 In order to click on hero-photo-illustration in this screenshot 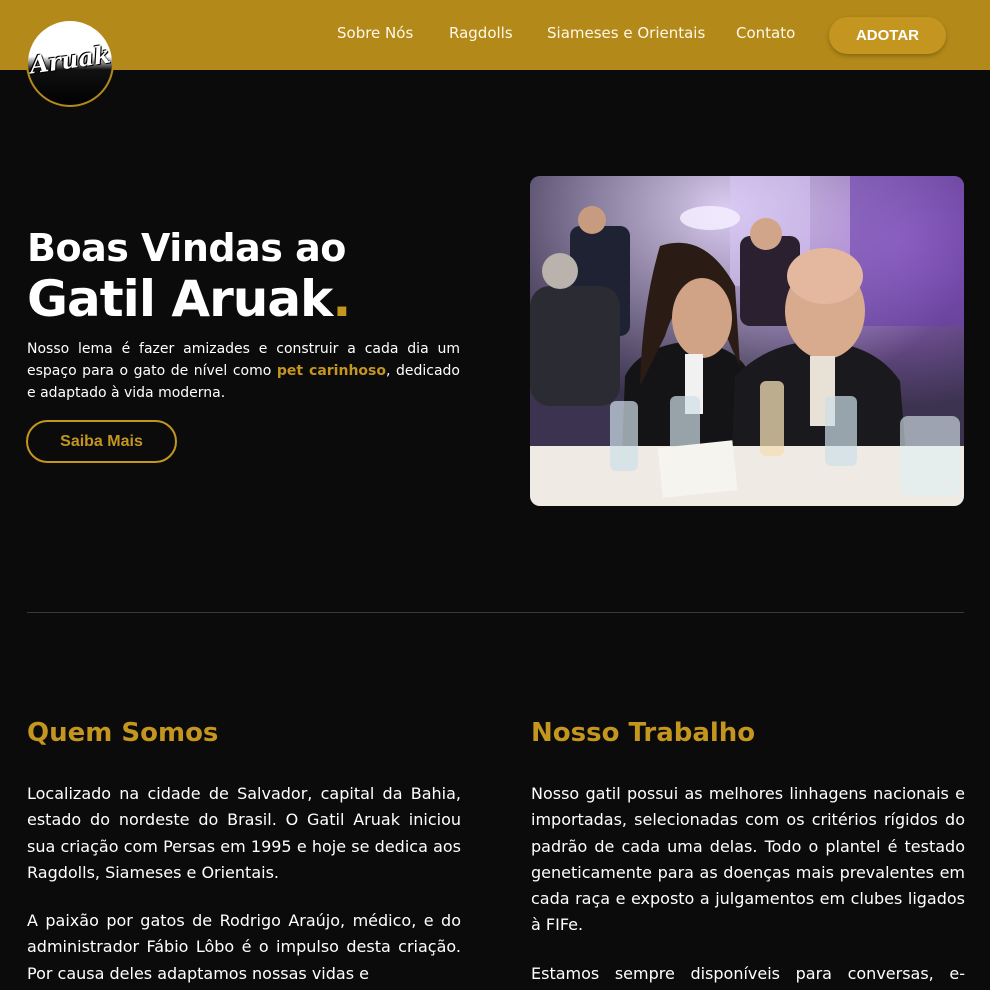, I will do `click(747, 341)`.